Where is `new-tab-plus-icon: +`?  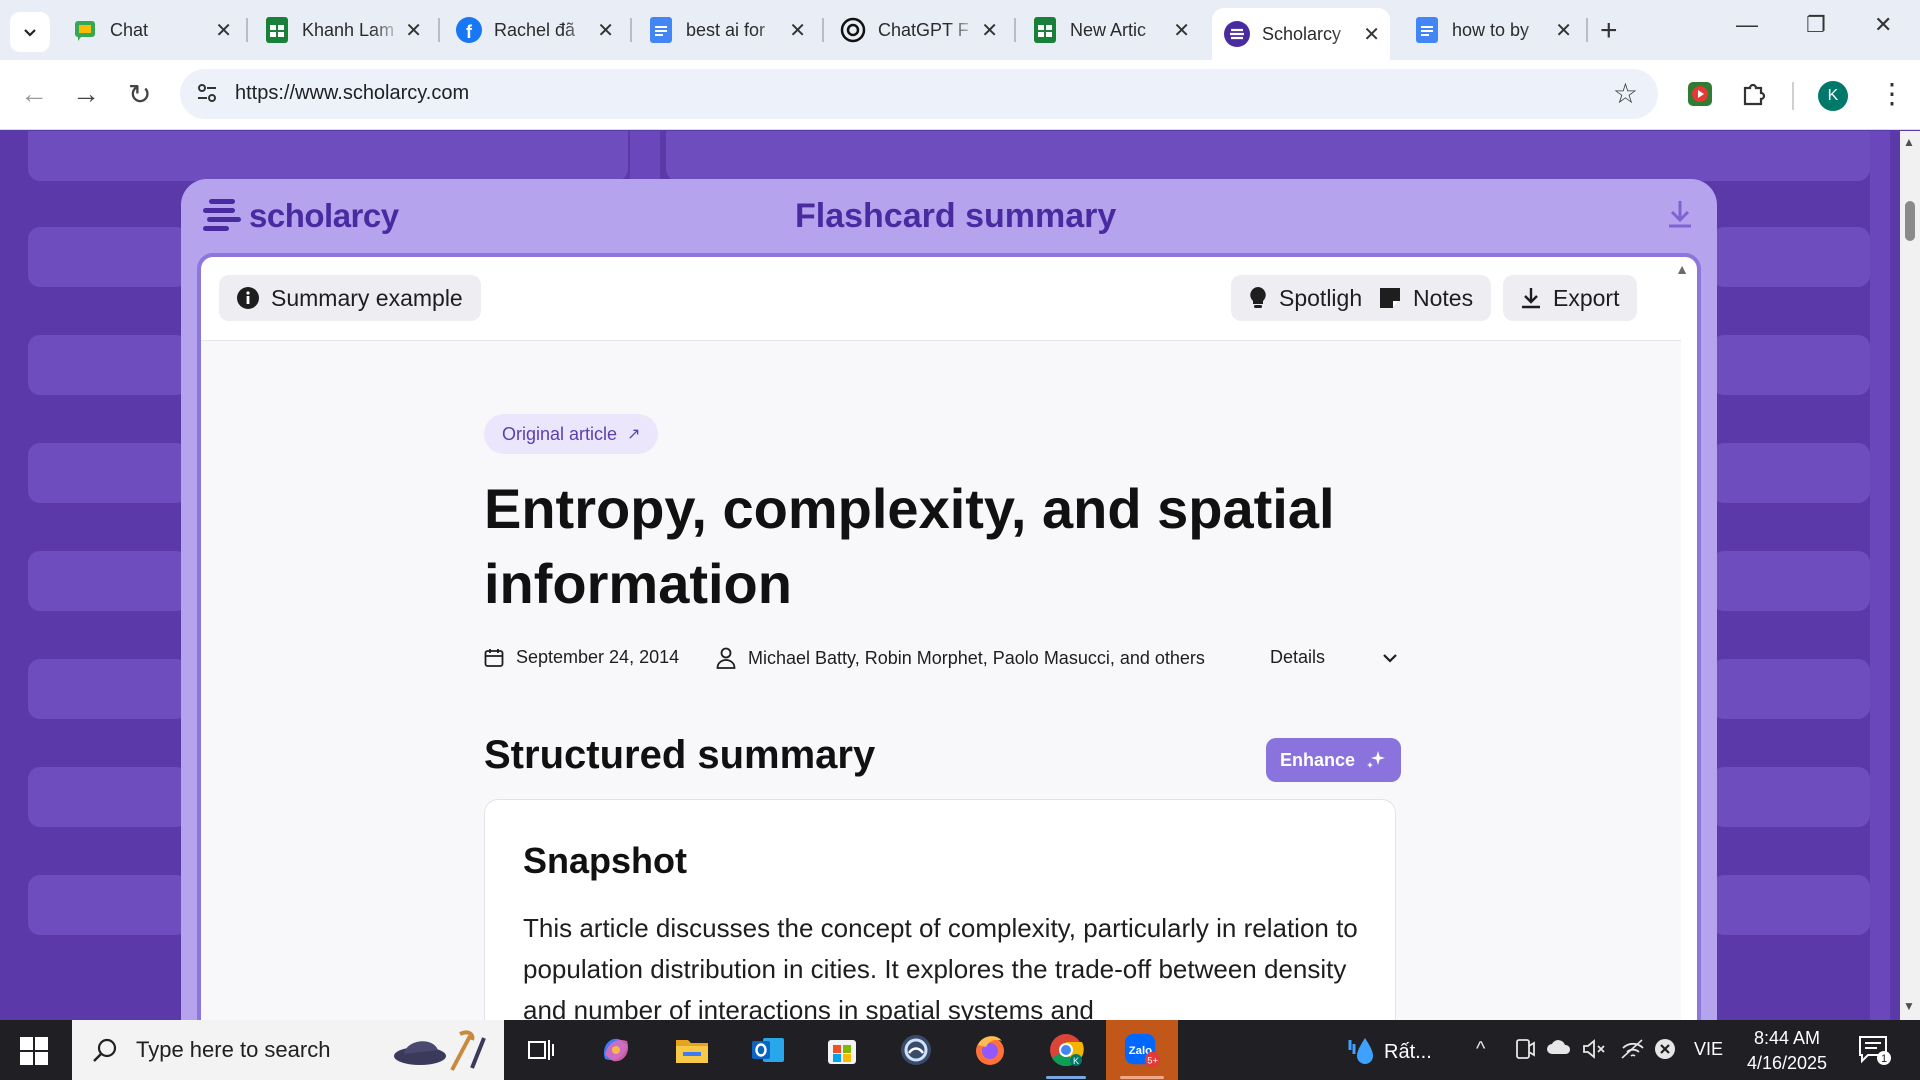 new-tab-plus-icon: + is located at coordinates (1609, 31).